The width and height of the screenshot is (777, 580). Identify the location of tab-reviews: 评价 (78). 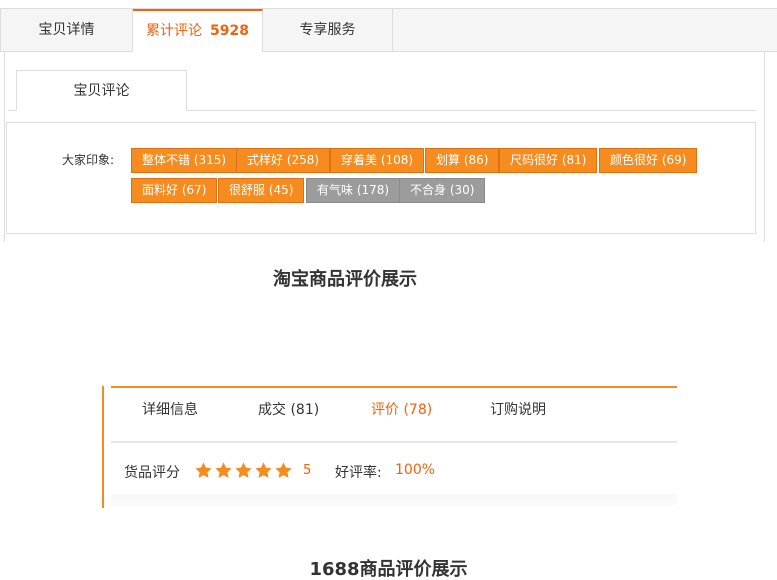
(401, 410).